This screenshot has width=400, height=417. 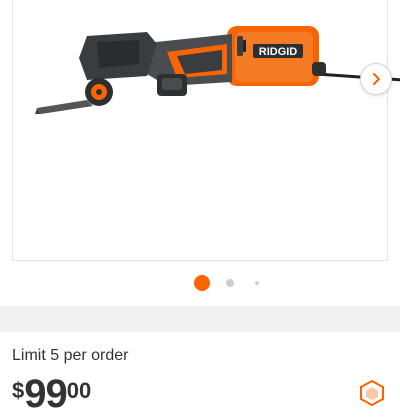 What do you see at coordinates (45, 394) in the screenshot?
I see `price-dollars: 99` at bounding box center [45, 394].